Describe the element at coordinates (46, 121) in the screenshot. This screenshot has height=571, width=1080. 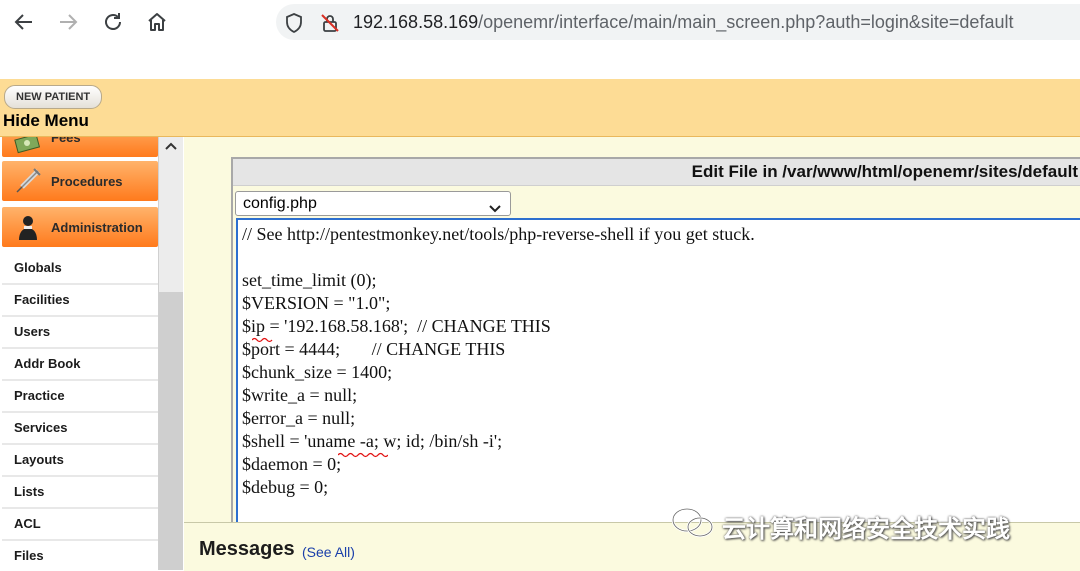
I see `hide-menu-link: Hide Menu` at that location.